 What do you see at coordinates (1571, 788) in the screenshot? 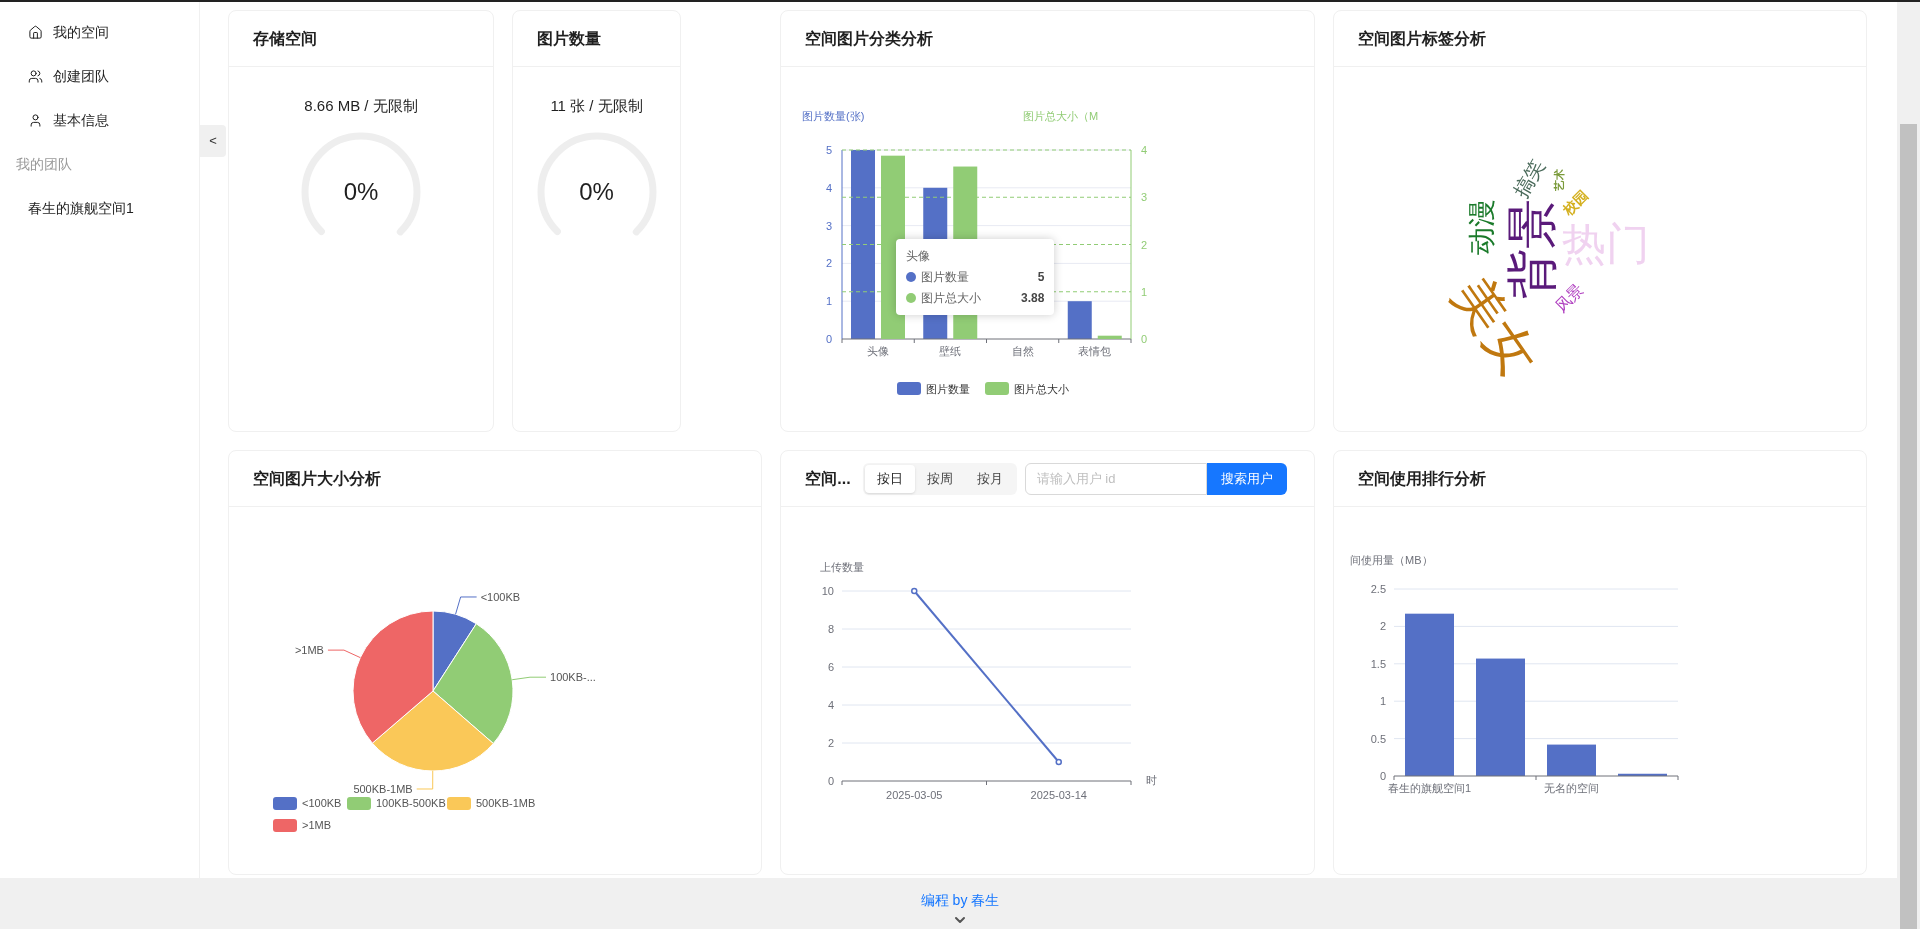
I see `category-label: 无名的空间` at bounding box center [1571, 788].